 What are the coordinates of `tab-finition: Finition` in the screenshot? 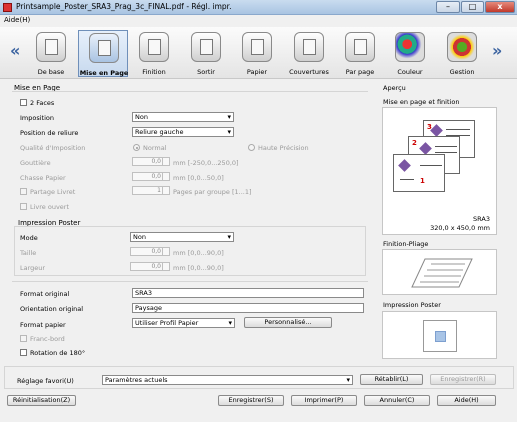 It's located at (154, 53).